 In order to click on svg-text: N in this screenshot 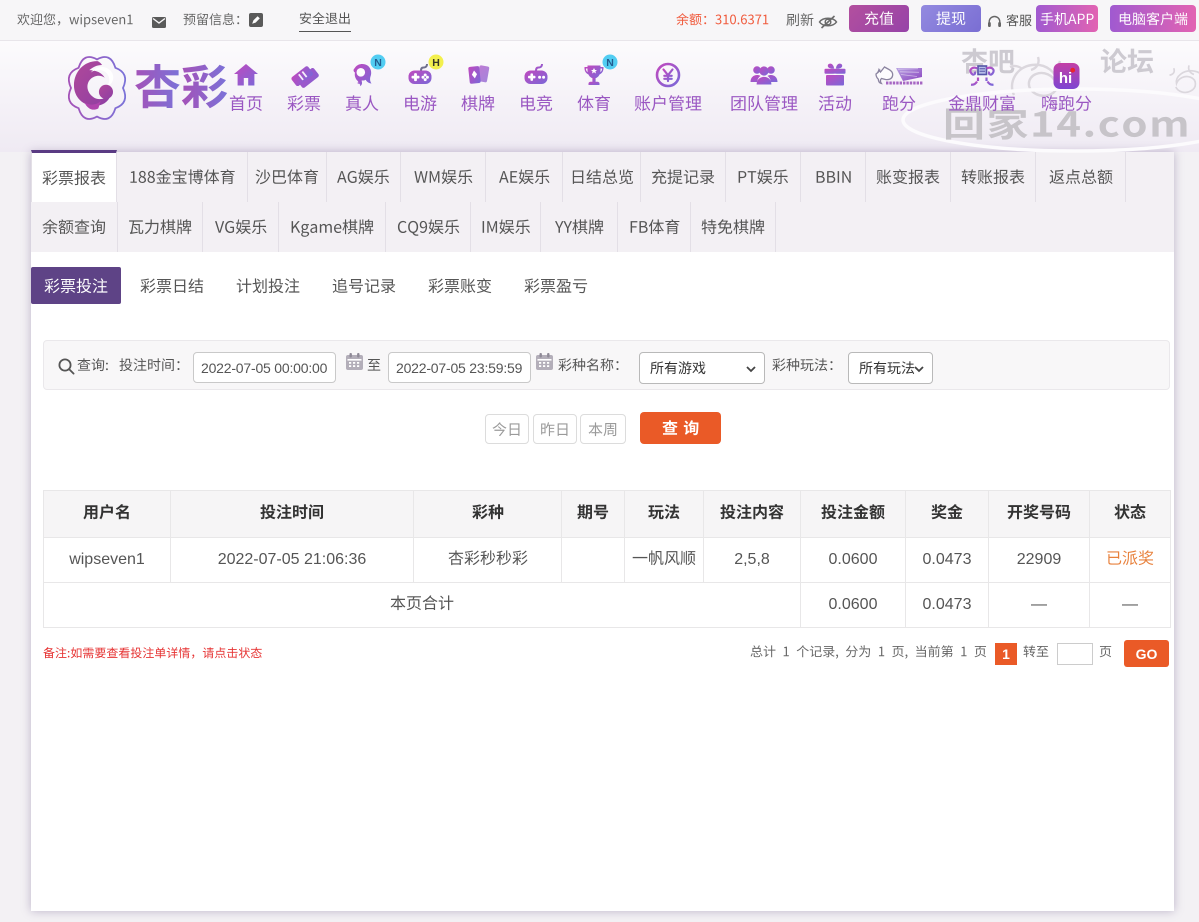, I will do `click(610, 63)`.